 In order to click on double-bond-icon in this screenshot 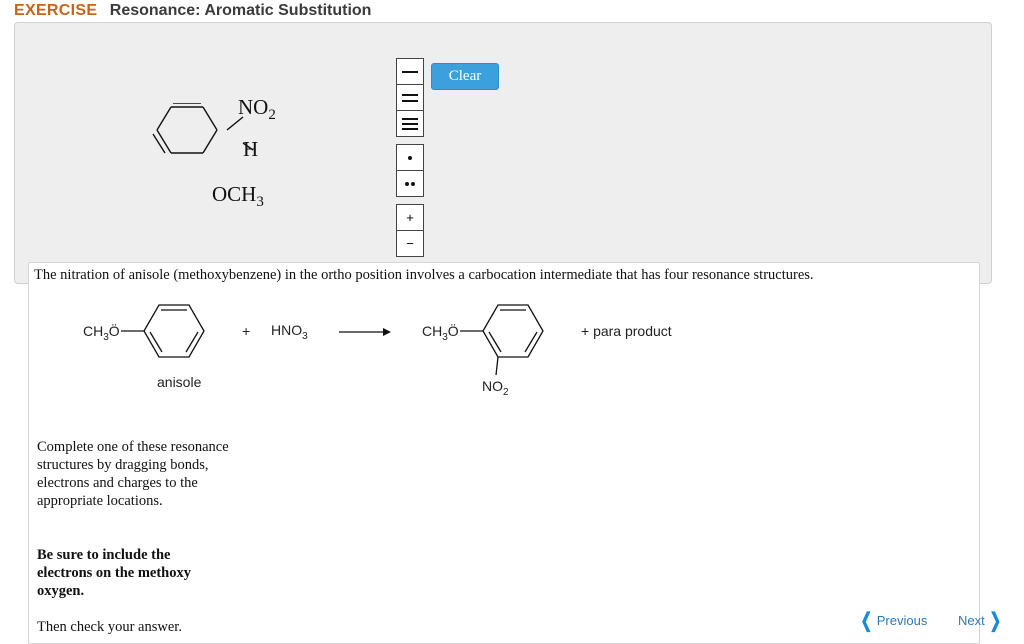, I will do `click(410, 97)`.